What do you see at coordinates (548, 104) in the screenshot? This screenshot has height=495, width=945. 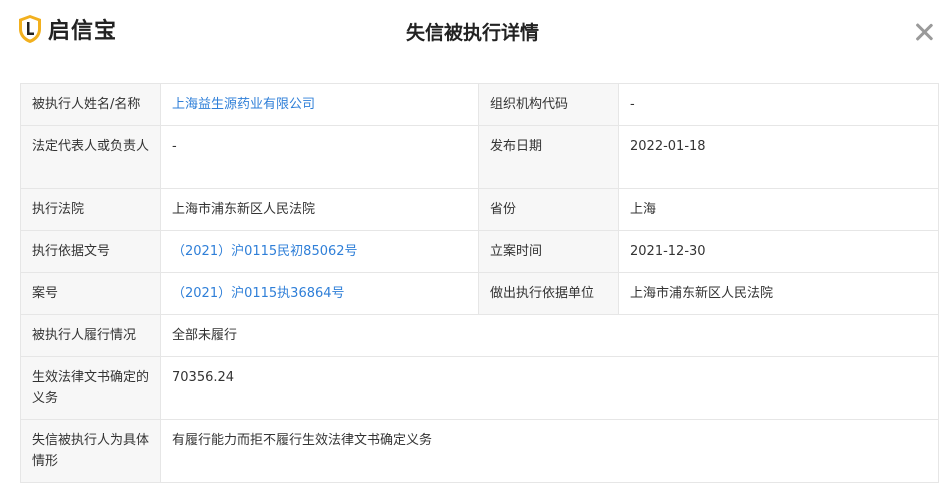 I see `org-code-label: 组织机构代码` at bounding box center [548, 104].